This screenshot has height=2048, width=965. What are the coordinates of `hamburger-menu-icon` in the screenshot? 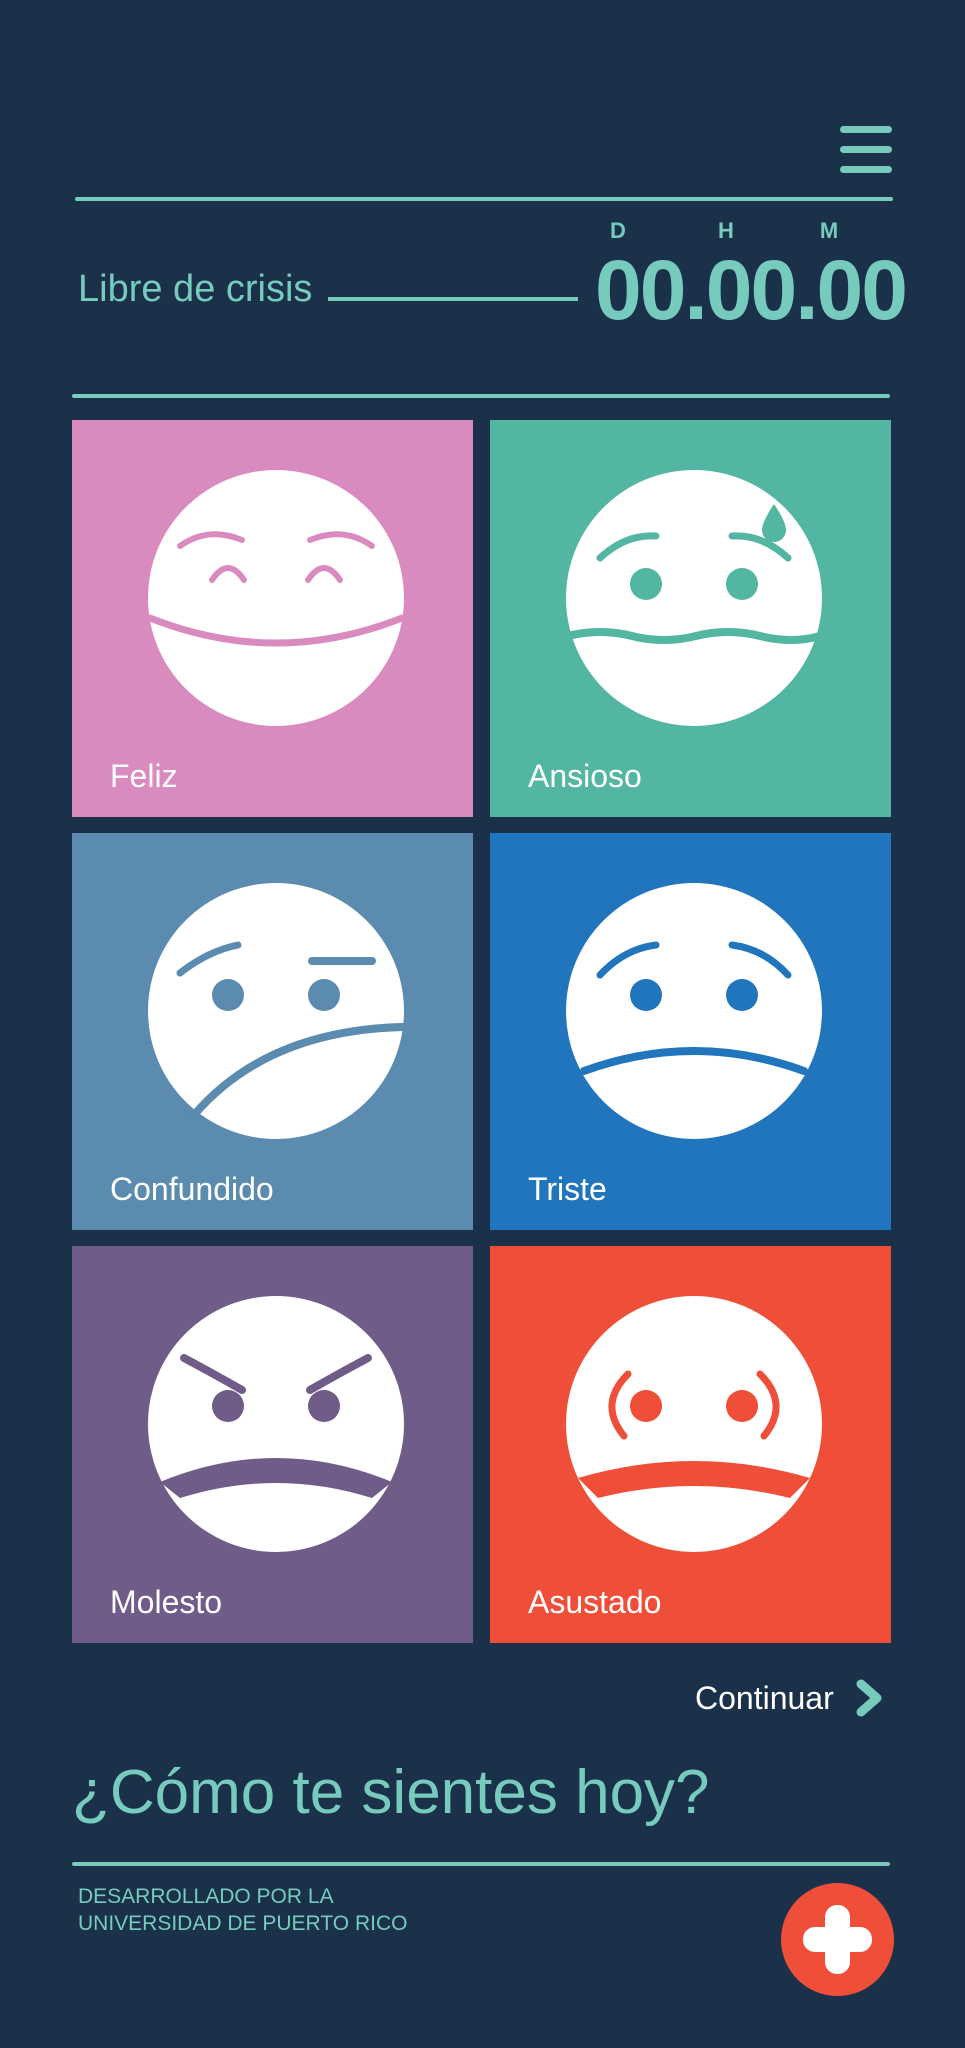 It's located at (866, 129).